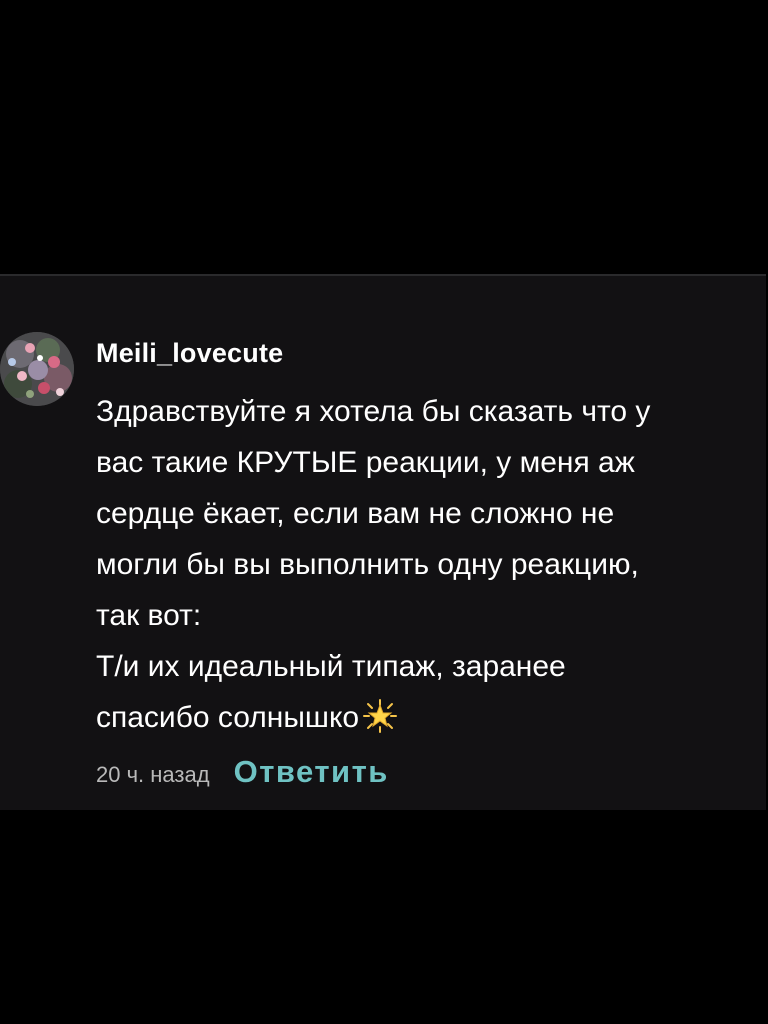 The width and height of the screenshot is (768, 1024). I want to click on reply-button: Ответить, so click(311, 772).